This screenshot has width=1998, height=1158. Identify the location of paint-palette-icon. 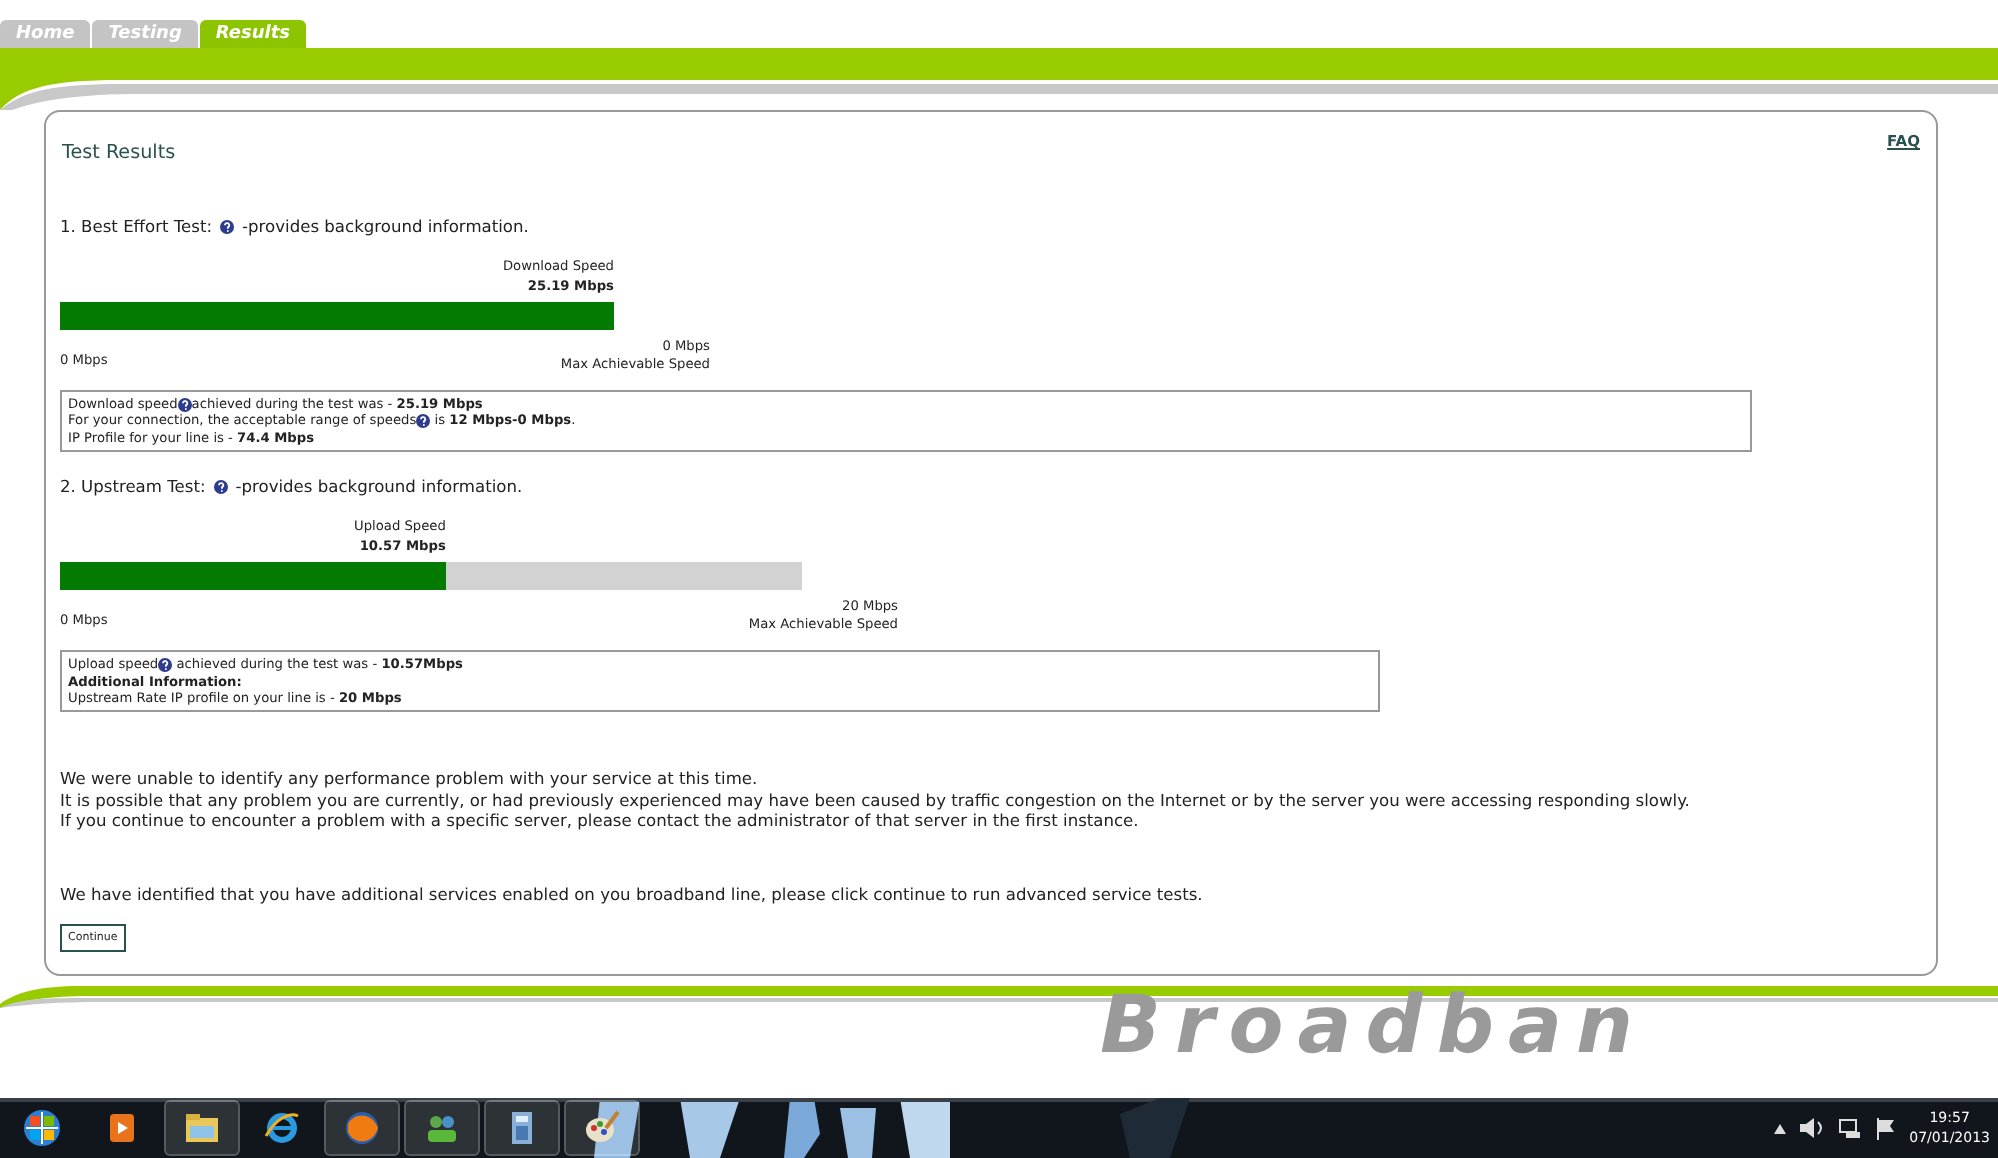
(602, 1128).